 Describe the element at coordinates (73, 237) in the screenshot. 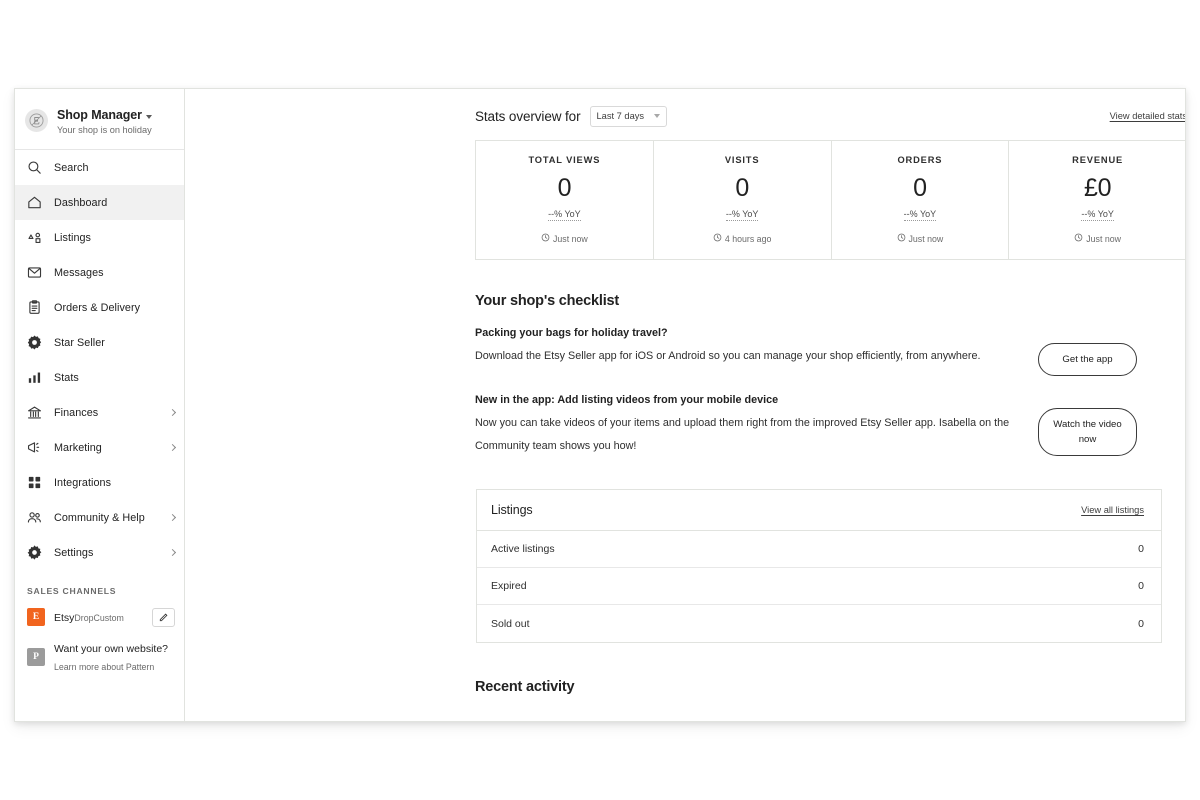

I see `sidebar-item-label: Listings` at that location.